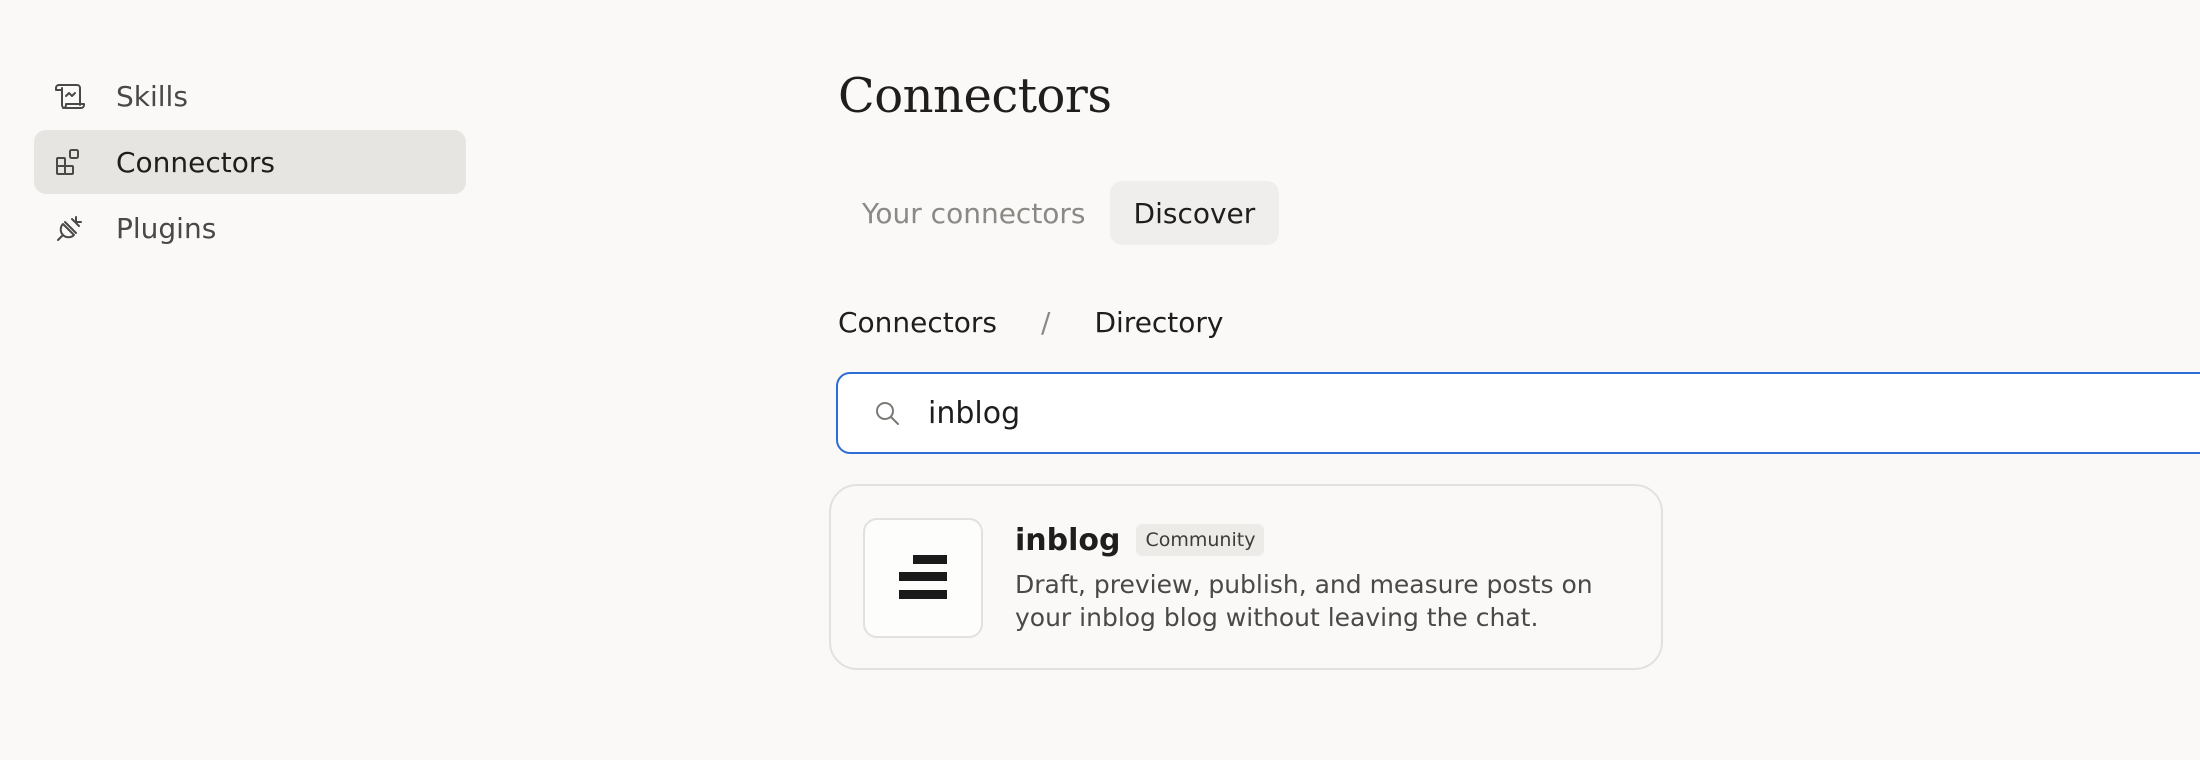 The width and height of the screenshot is (2200, 760). I want to click on tab-bar: Your connectors Discover, so click(1059, 213).